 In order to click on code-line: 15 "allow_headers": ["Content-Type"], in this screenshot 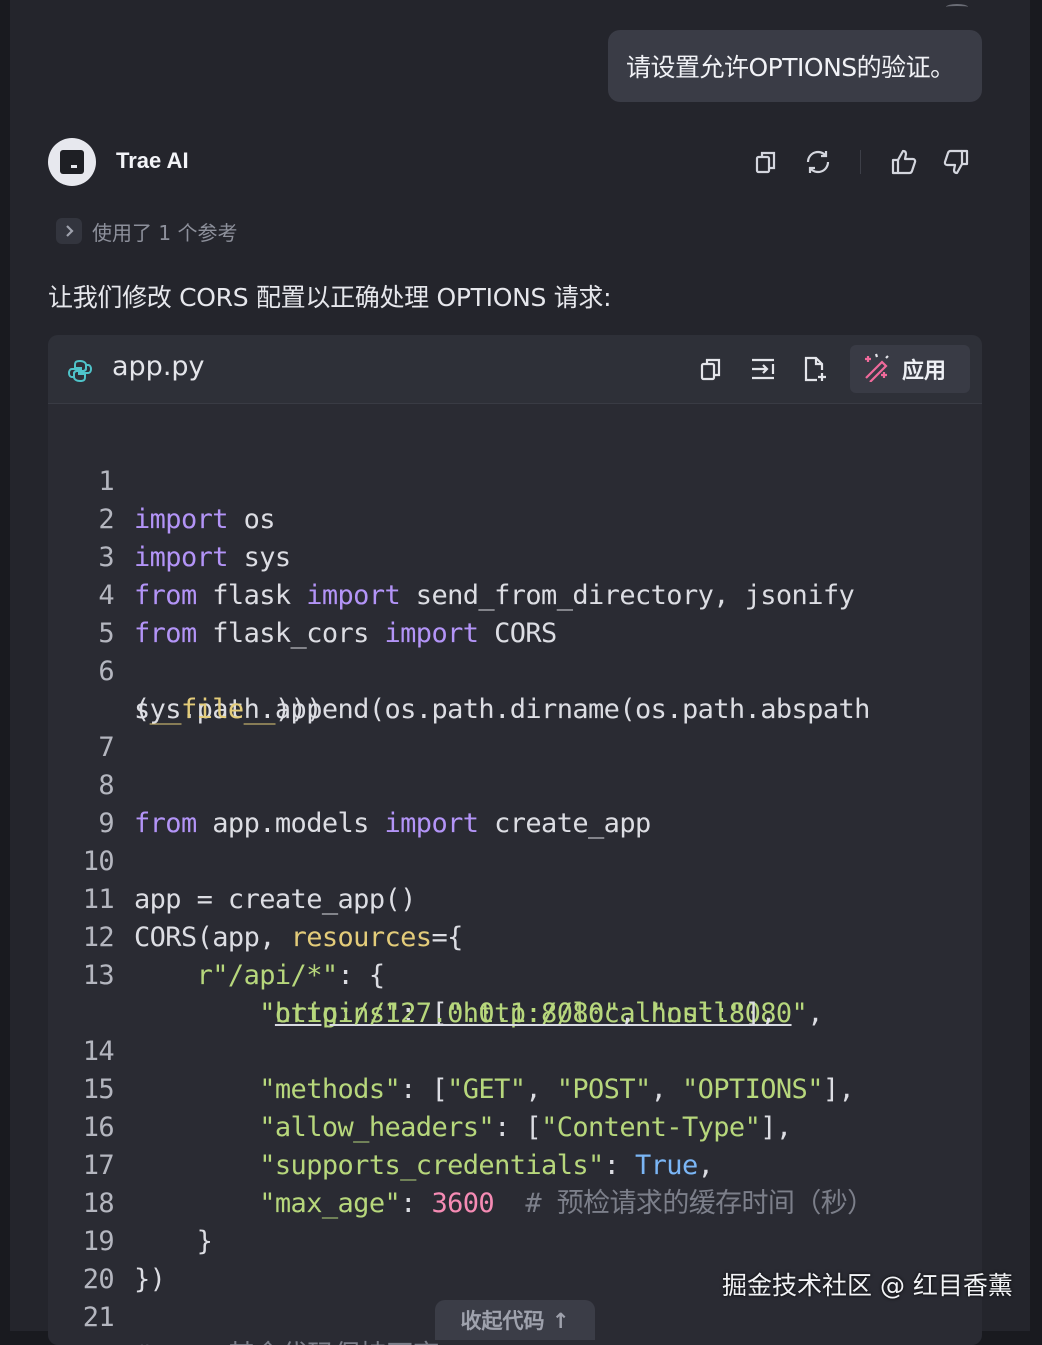, I will do `click(420, 1088)`.